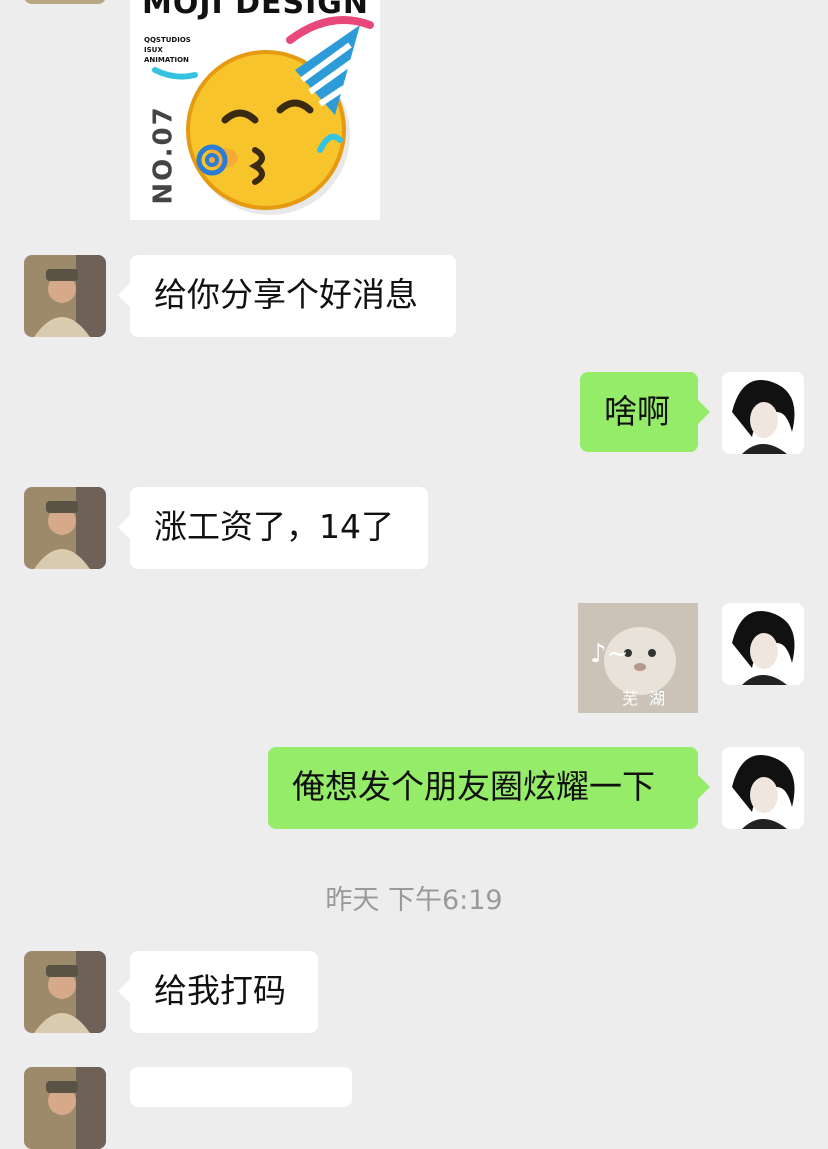  What do you see at coordinates (414, 900) in the screenshot?
I see `message-timestamp: 昨天 下午6:19` at bounding box center [414, 900].